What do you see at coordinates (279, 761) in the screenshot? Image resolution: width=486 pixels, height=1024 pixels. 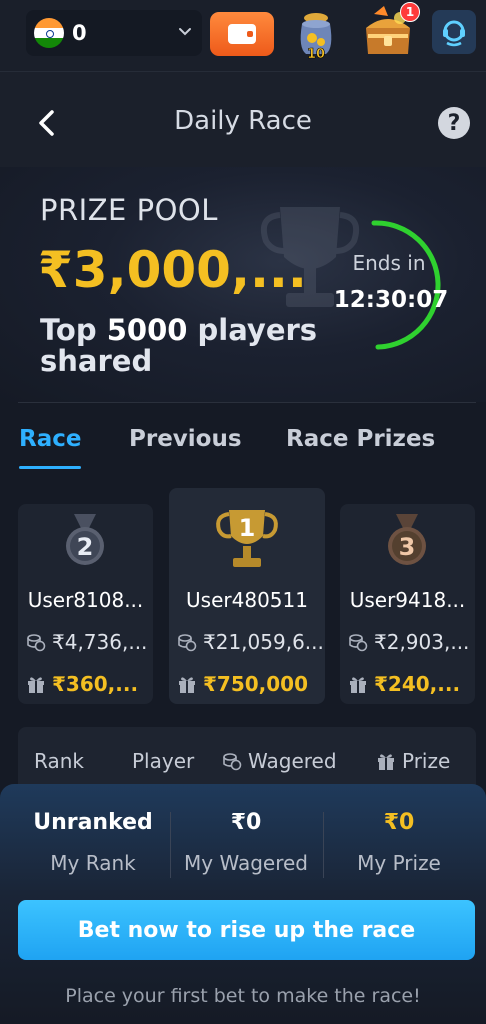 I see `header-wagered: Wagered` at bounding box center [279, 761].